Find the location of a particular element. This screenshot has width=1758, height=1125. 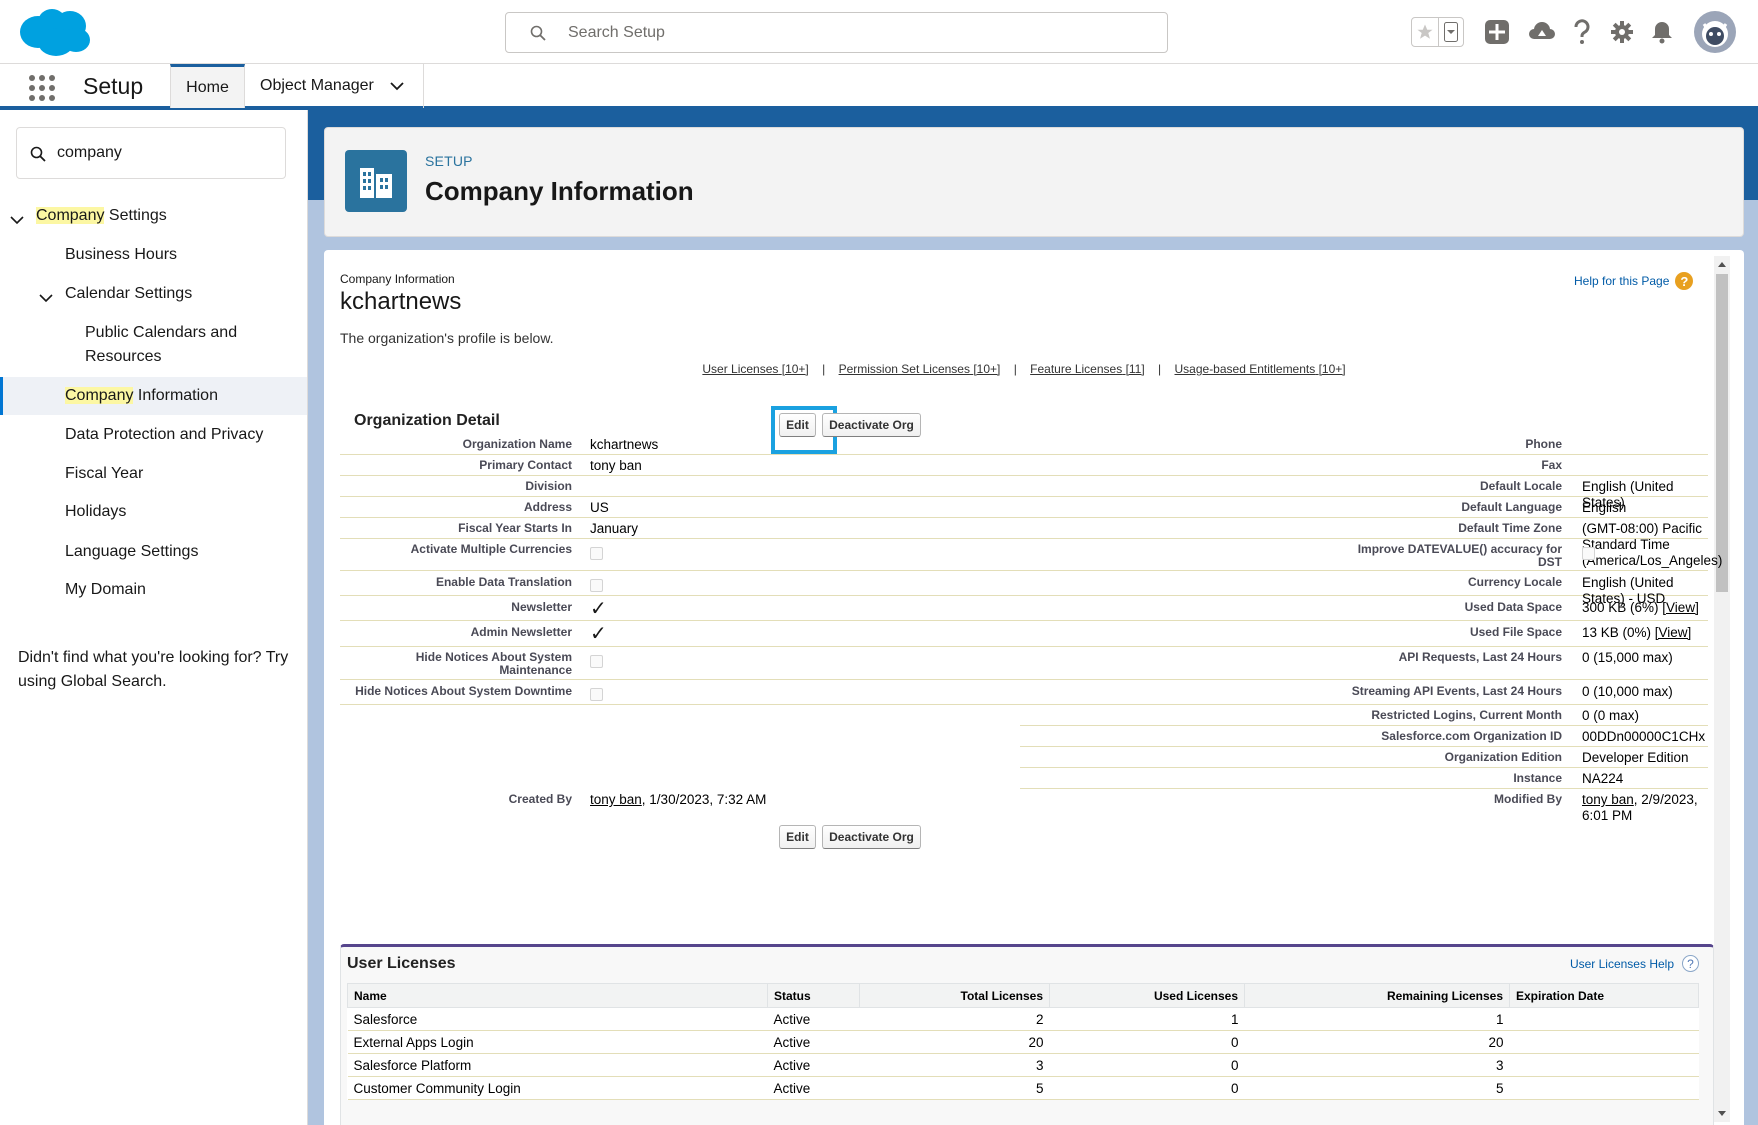

sidebar-item-fiscal-year: Fiscal Year is located at coordinates (104, 474).